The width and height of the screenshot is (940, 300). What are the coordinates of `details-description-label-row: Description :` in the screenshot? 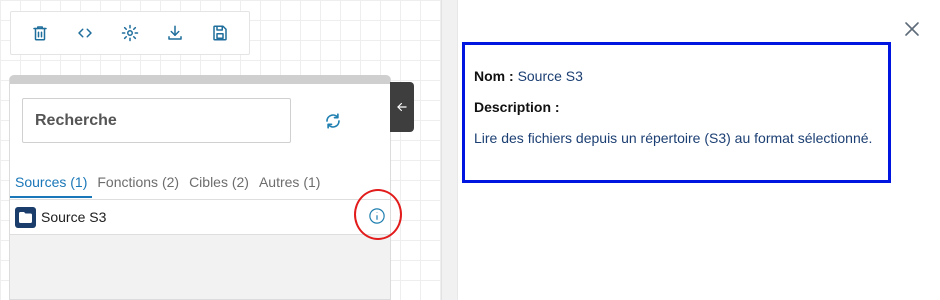 It's located at (676, 107).